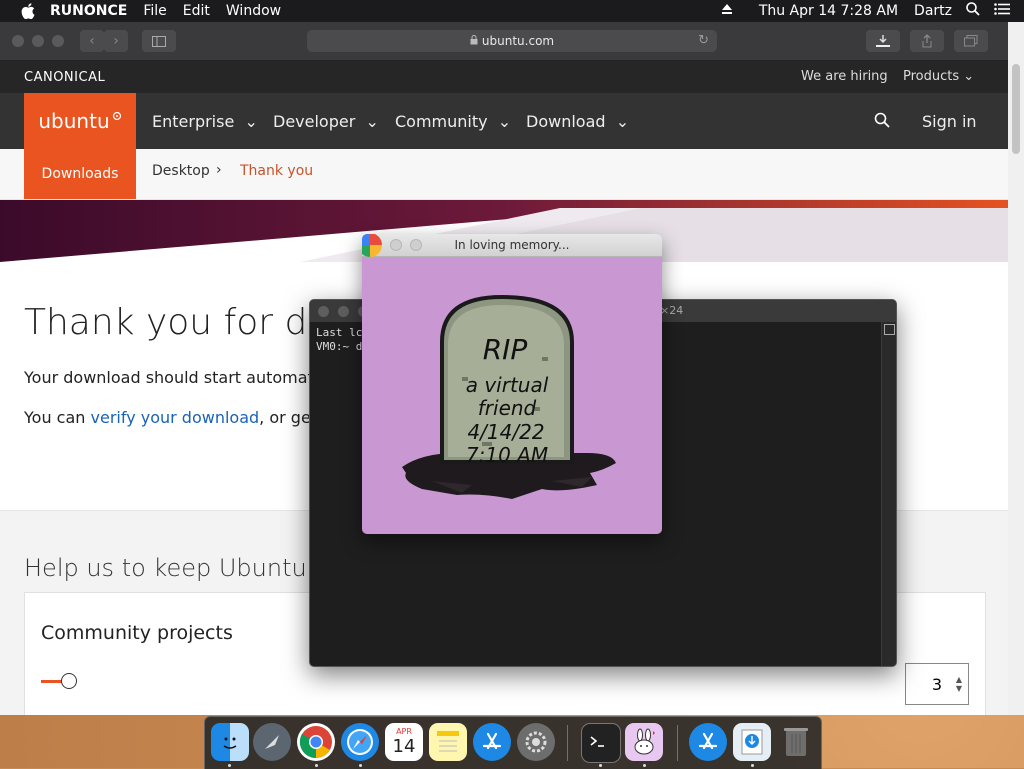 This screenshot has width=1024, height=769. What do you see at coordinates (727, 11) in the screenshot?
I see `eject-icon` at bounding box center [727, 11].